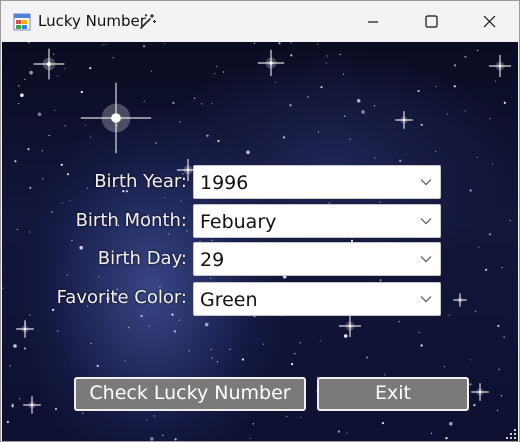 This screenshot has width=520, height=442. I want to click on maximize-icon, so click(431, 21).